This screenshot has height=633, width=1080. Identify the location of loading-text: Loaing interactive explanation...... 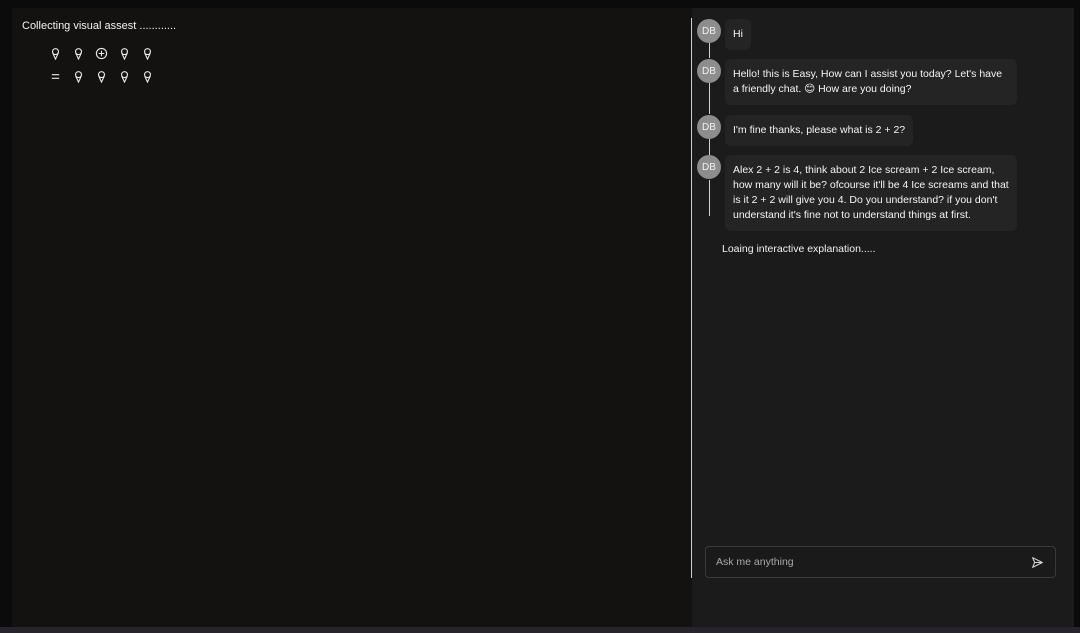
(799, 249).